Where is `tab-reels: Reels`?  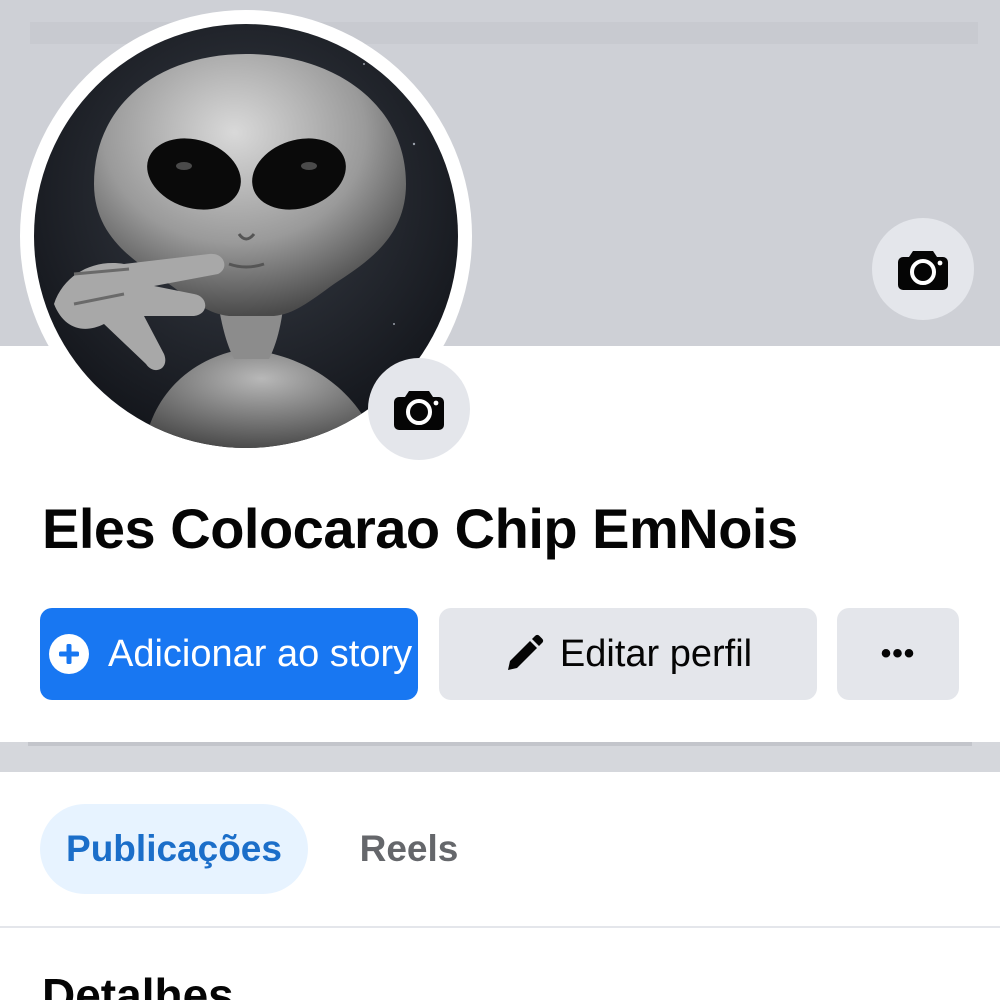
tab-reels: Reels is located at coordinates (409, 849).